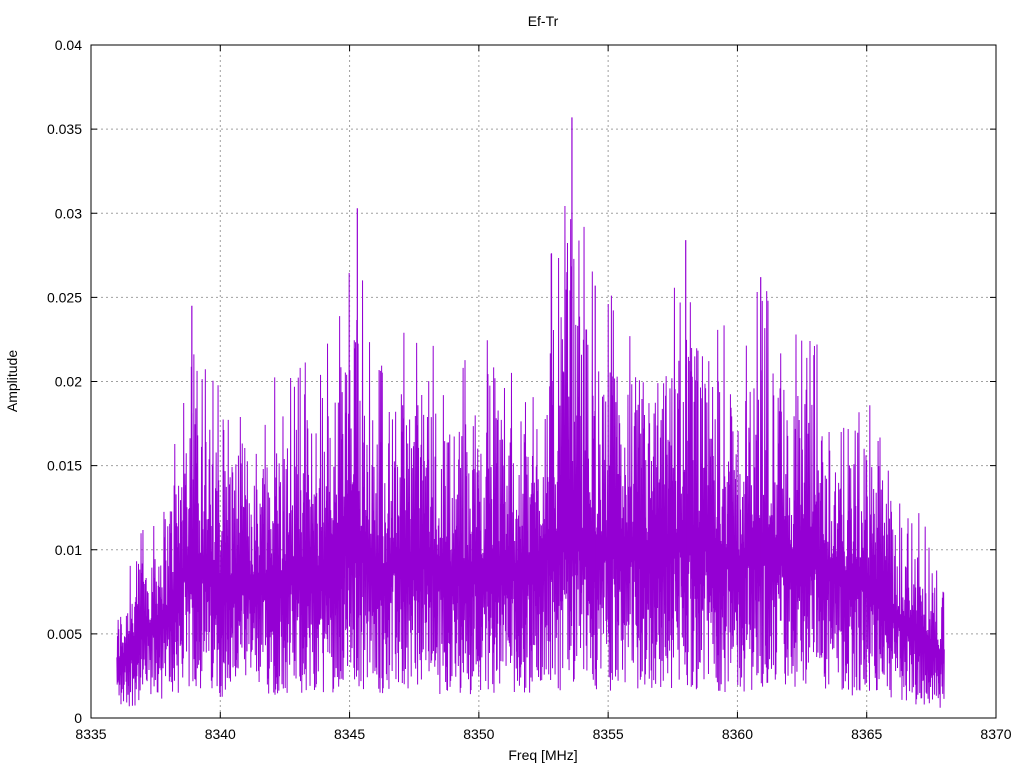 The width and height of the screenshot is (1024, 768). What do you see at coordinates (64, 466) in the screenshot?
I see `y-tick-label: 0.015` at bounding box center [64, 466].